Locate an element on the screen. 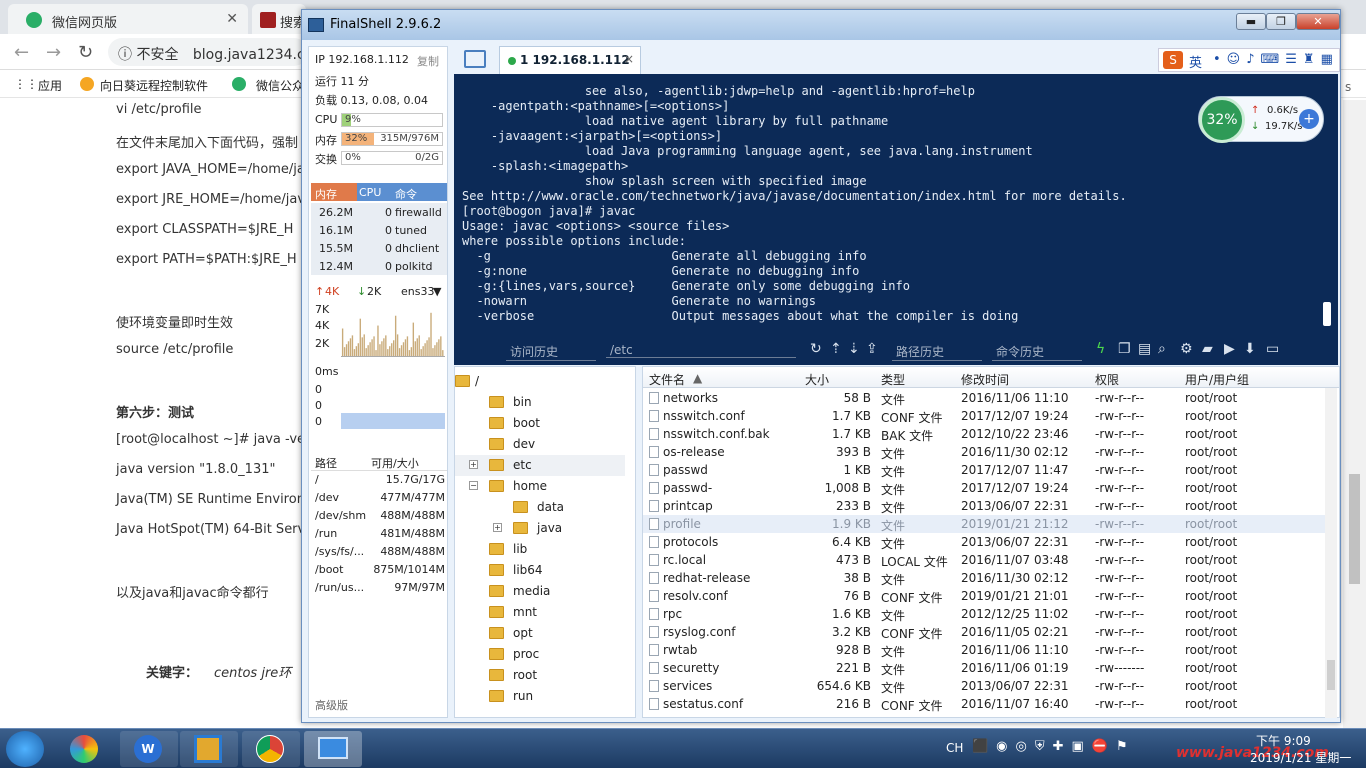 This screenshot has height=768, width=1366. tree-node: mnt is located at coordinates (540, 612).